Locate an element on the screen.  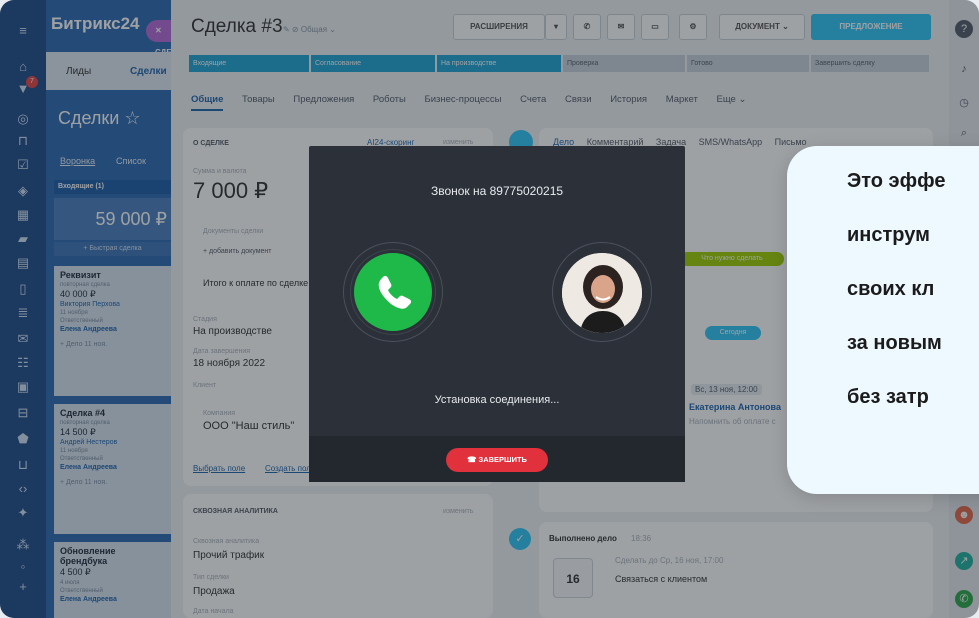
hangup-icon: ☎ is located at coordinates (473, 459).